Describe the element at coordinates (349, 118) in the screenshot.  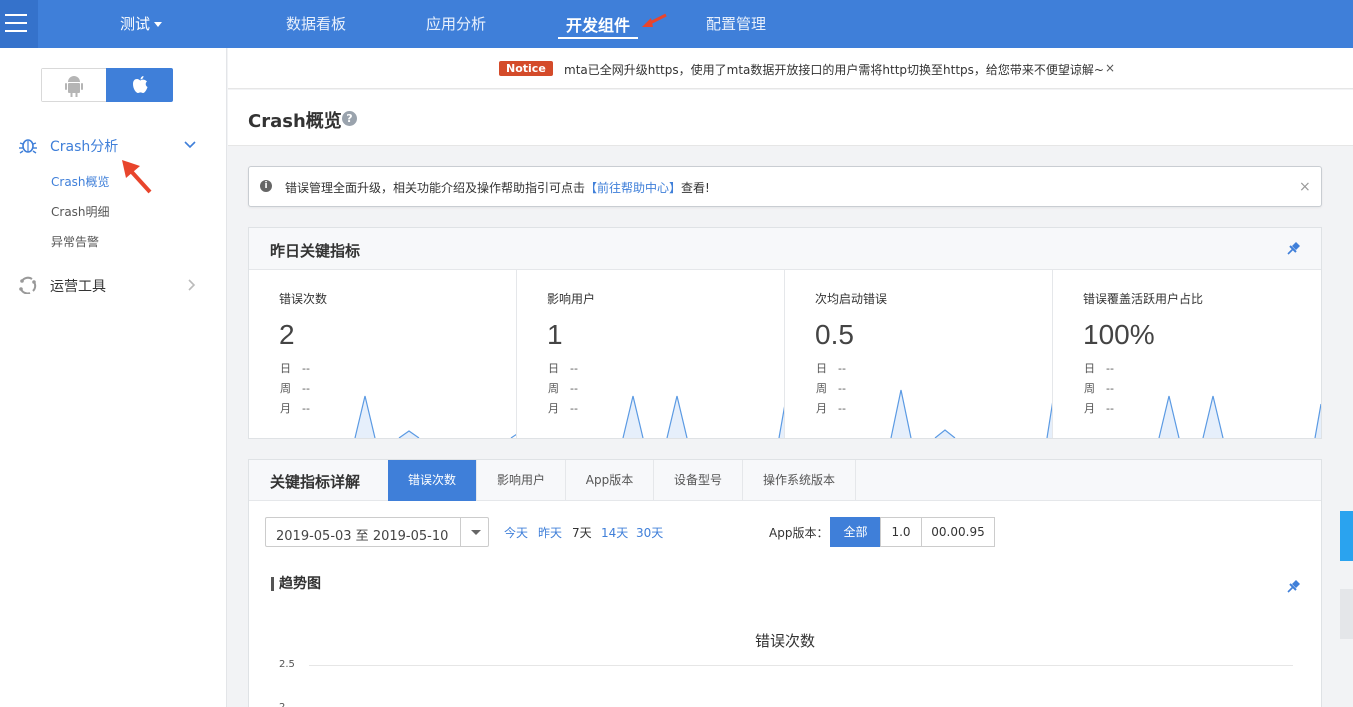
I see `help-icon: ?` at that location.